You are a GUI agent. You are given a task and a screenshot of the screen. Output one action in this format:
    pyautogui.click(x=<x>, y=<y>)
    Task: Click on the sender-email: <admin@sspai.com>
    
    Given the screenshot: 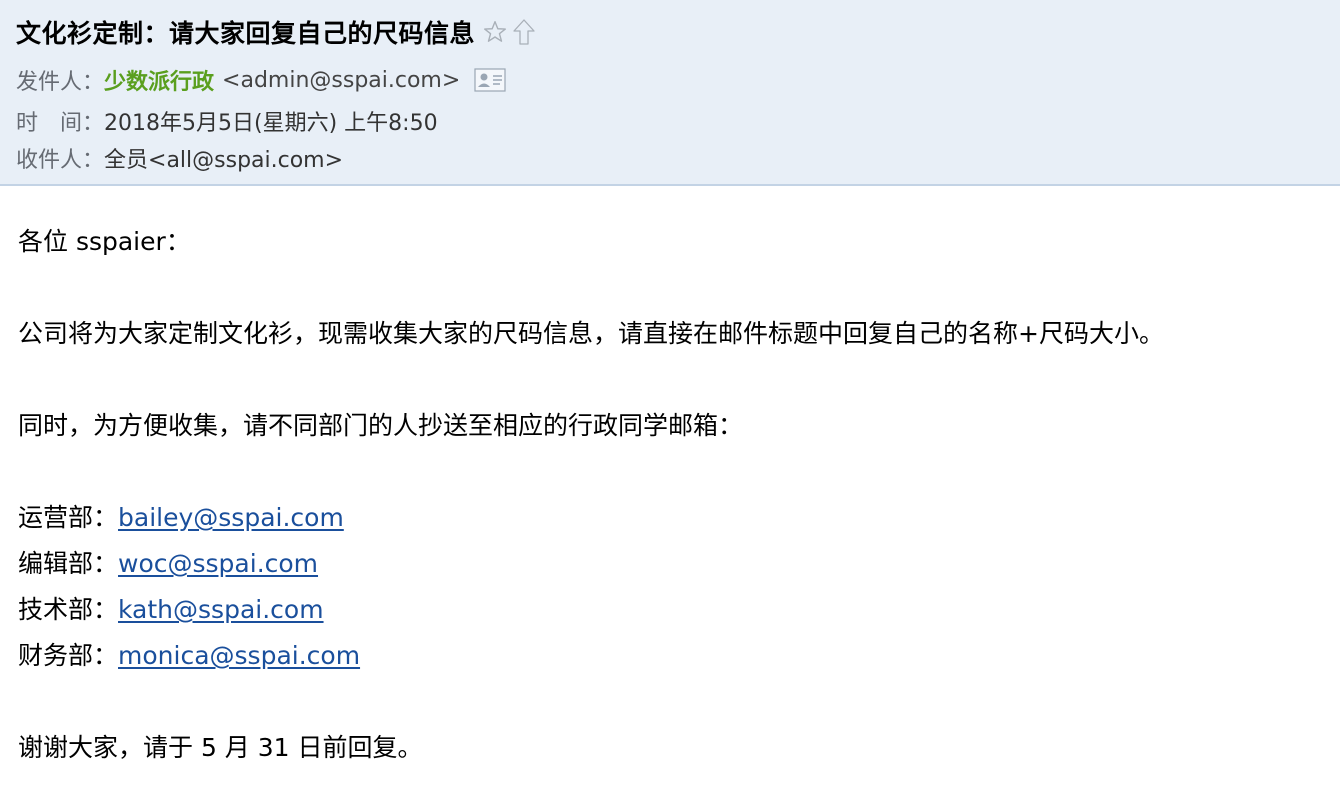 What is the action you would take?
    pyautogui.click(x=341, y=80)
    